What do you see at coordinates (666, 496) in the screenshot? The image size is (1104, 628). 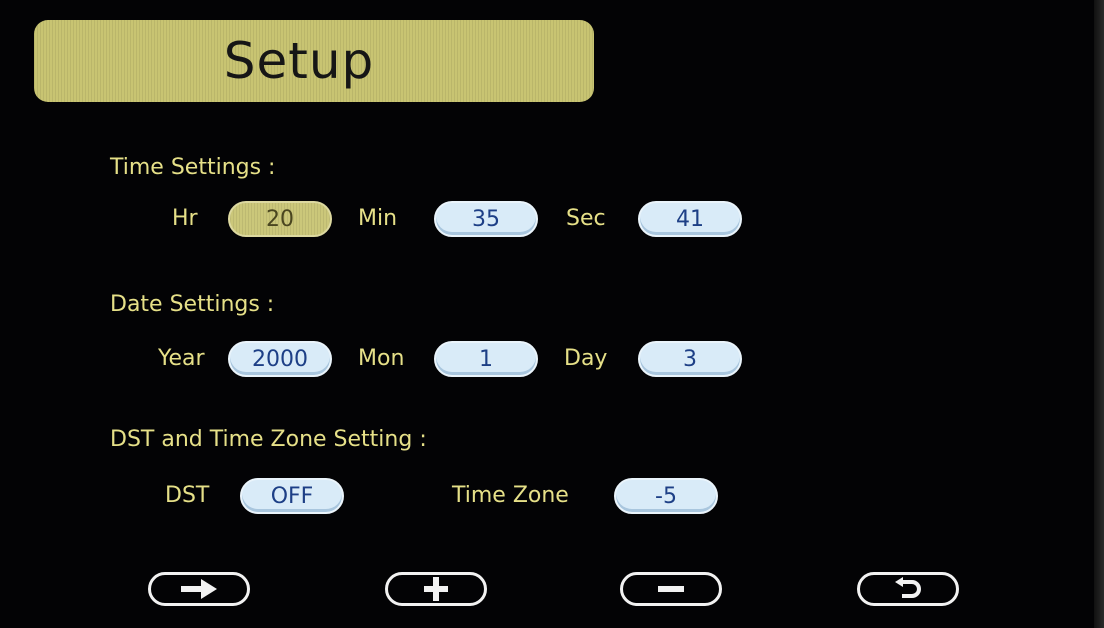 I see `time-zone-field: -5` at bounding box center [666, 496].